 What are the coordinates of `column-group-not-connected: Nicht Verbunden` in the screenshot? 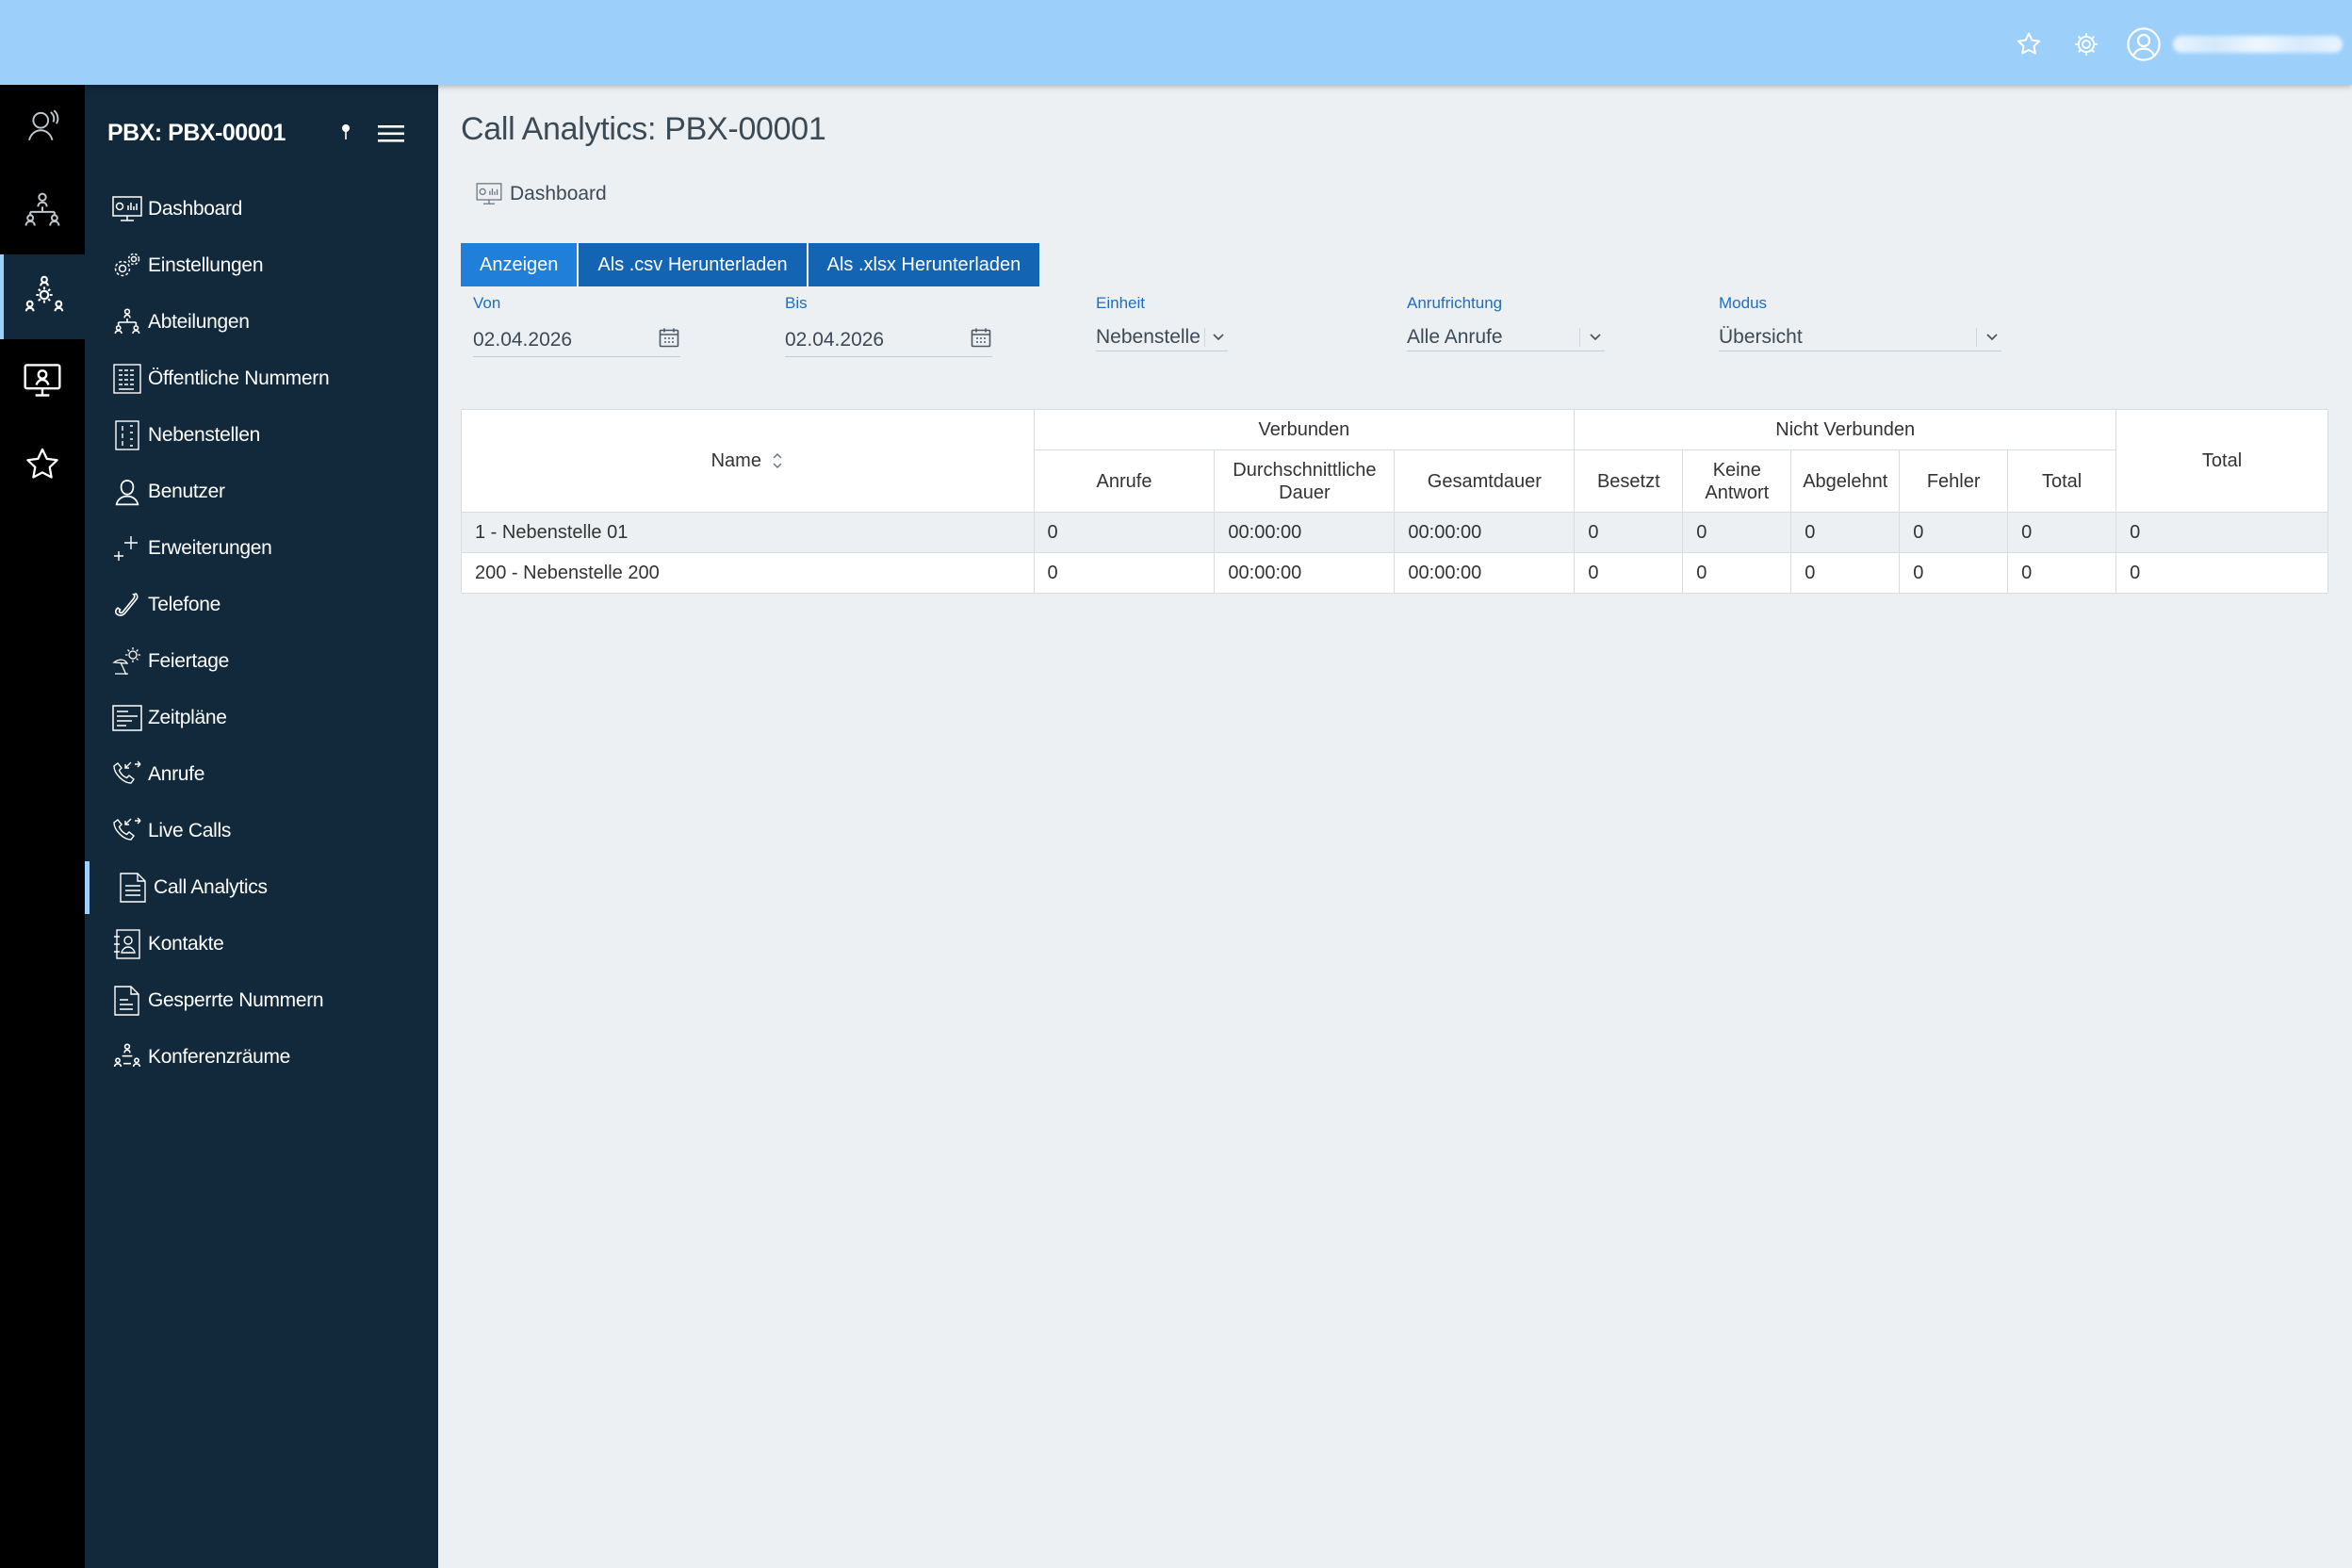 It's located at (1845, 430).